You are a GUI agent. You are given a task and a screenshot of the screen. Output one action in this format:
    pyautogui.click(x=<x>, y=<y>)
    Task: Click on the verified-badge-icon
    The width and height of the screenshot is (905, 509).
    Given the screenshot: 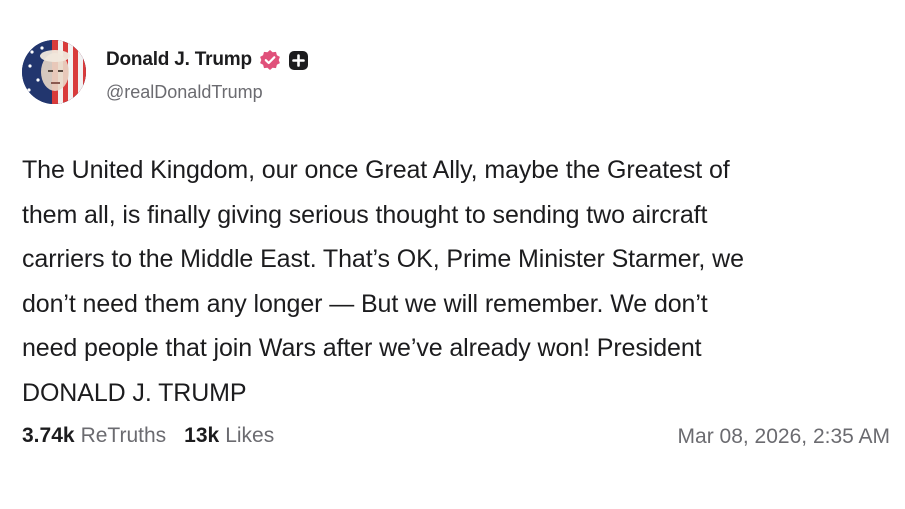 What is the action you would take?
    pyautogui.click(x=270, y=60)
    